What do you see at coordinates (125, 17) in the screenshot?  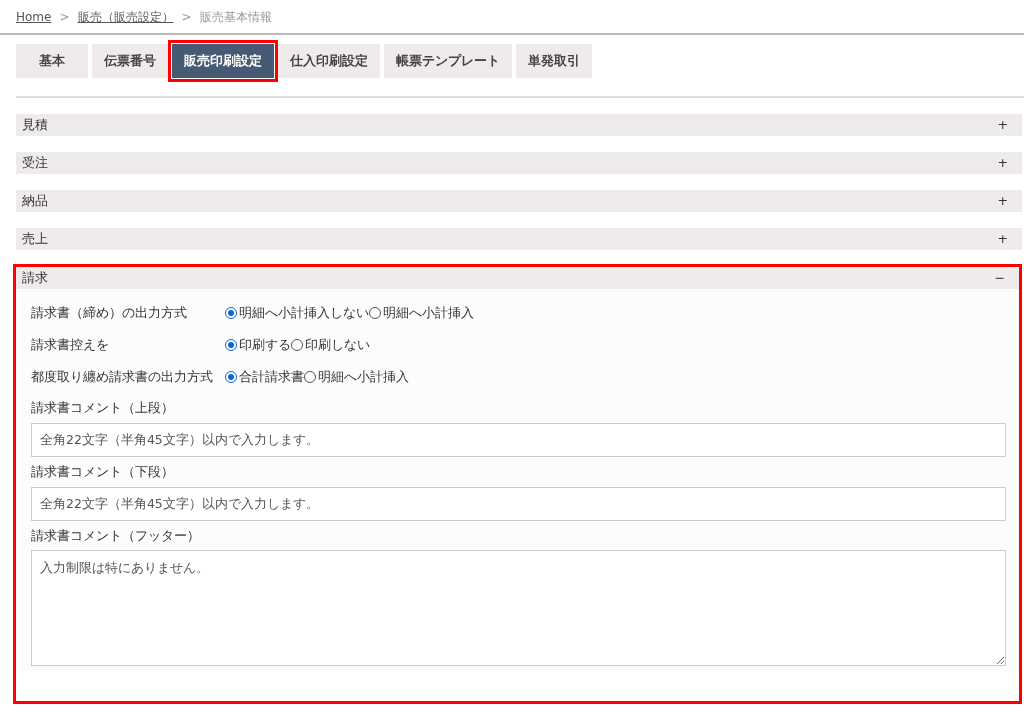 I see `breadcrumb-link: 販売（販売設定）` at bounding box center [125, 17].